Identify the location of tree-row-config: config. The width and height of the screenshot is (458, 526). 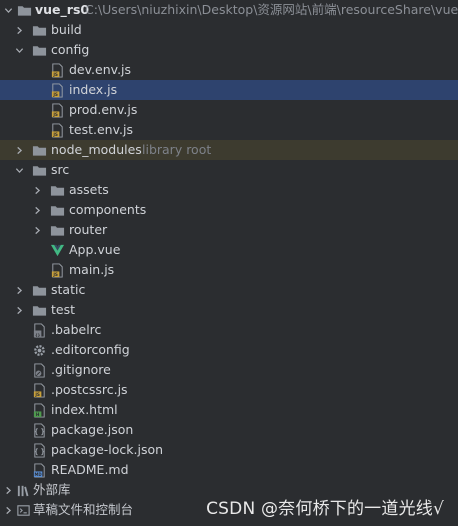
(229, 50).